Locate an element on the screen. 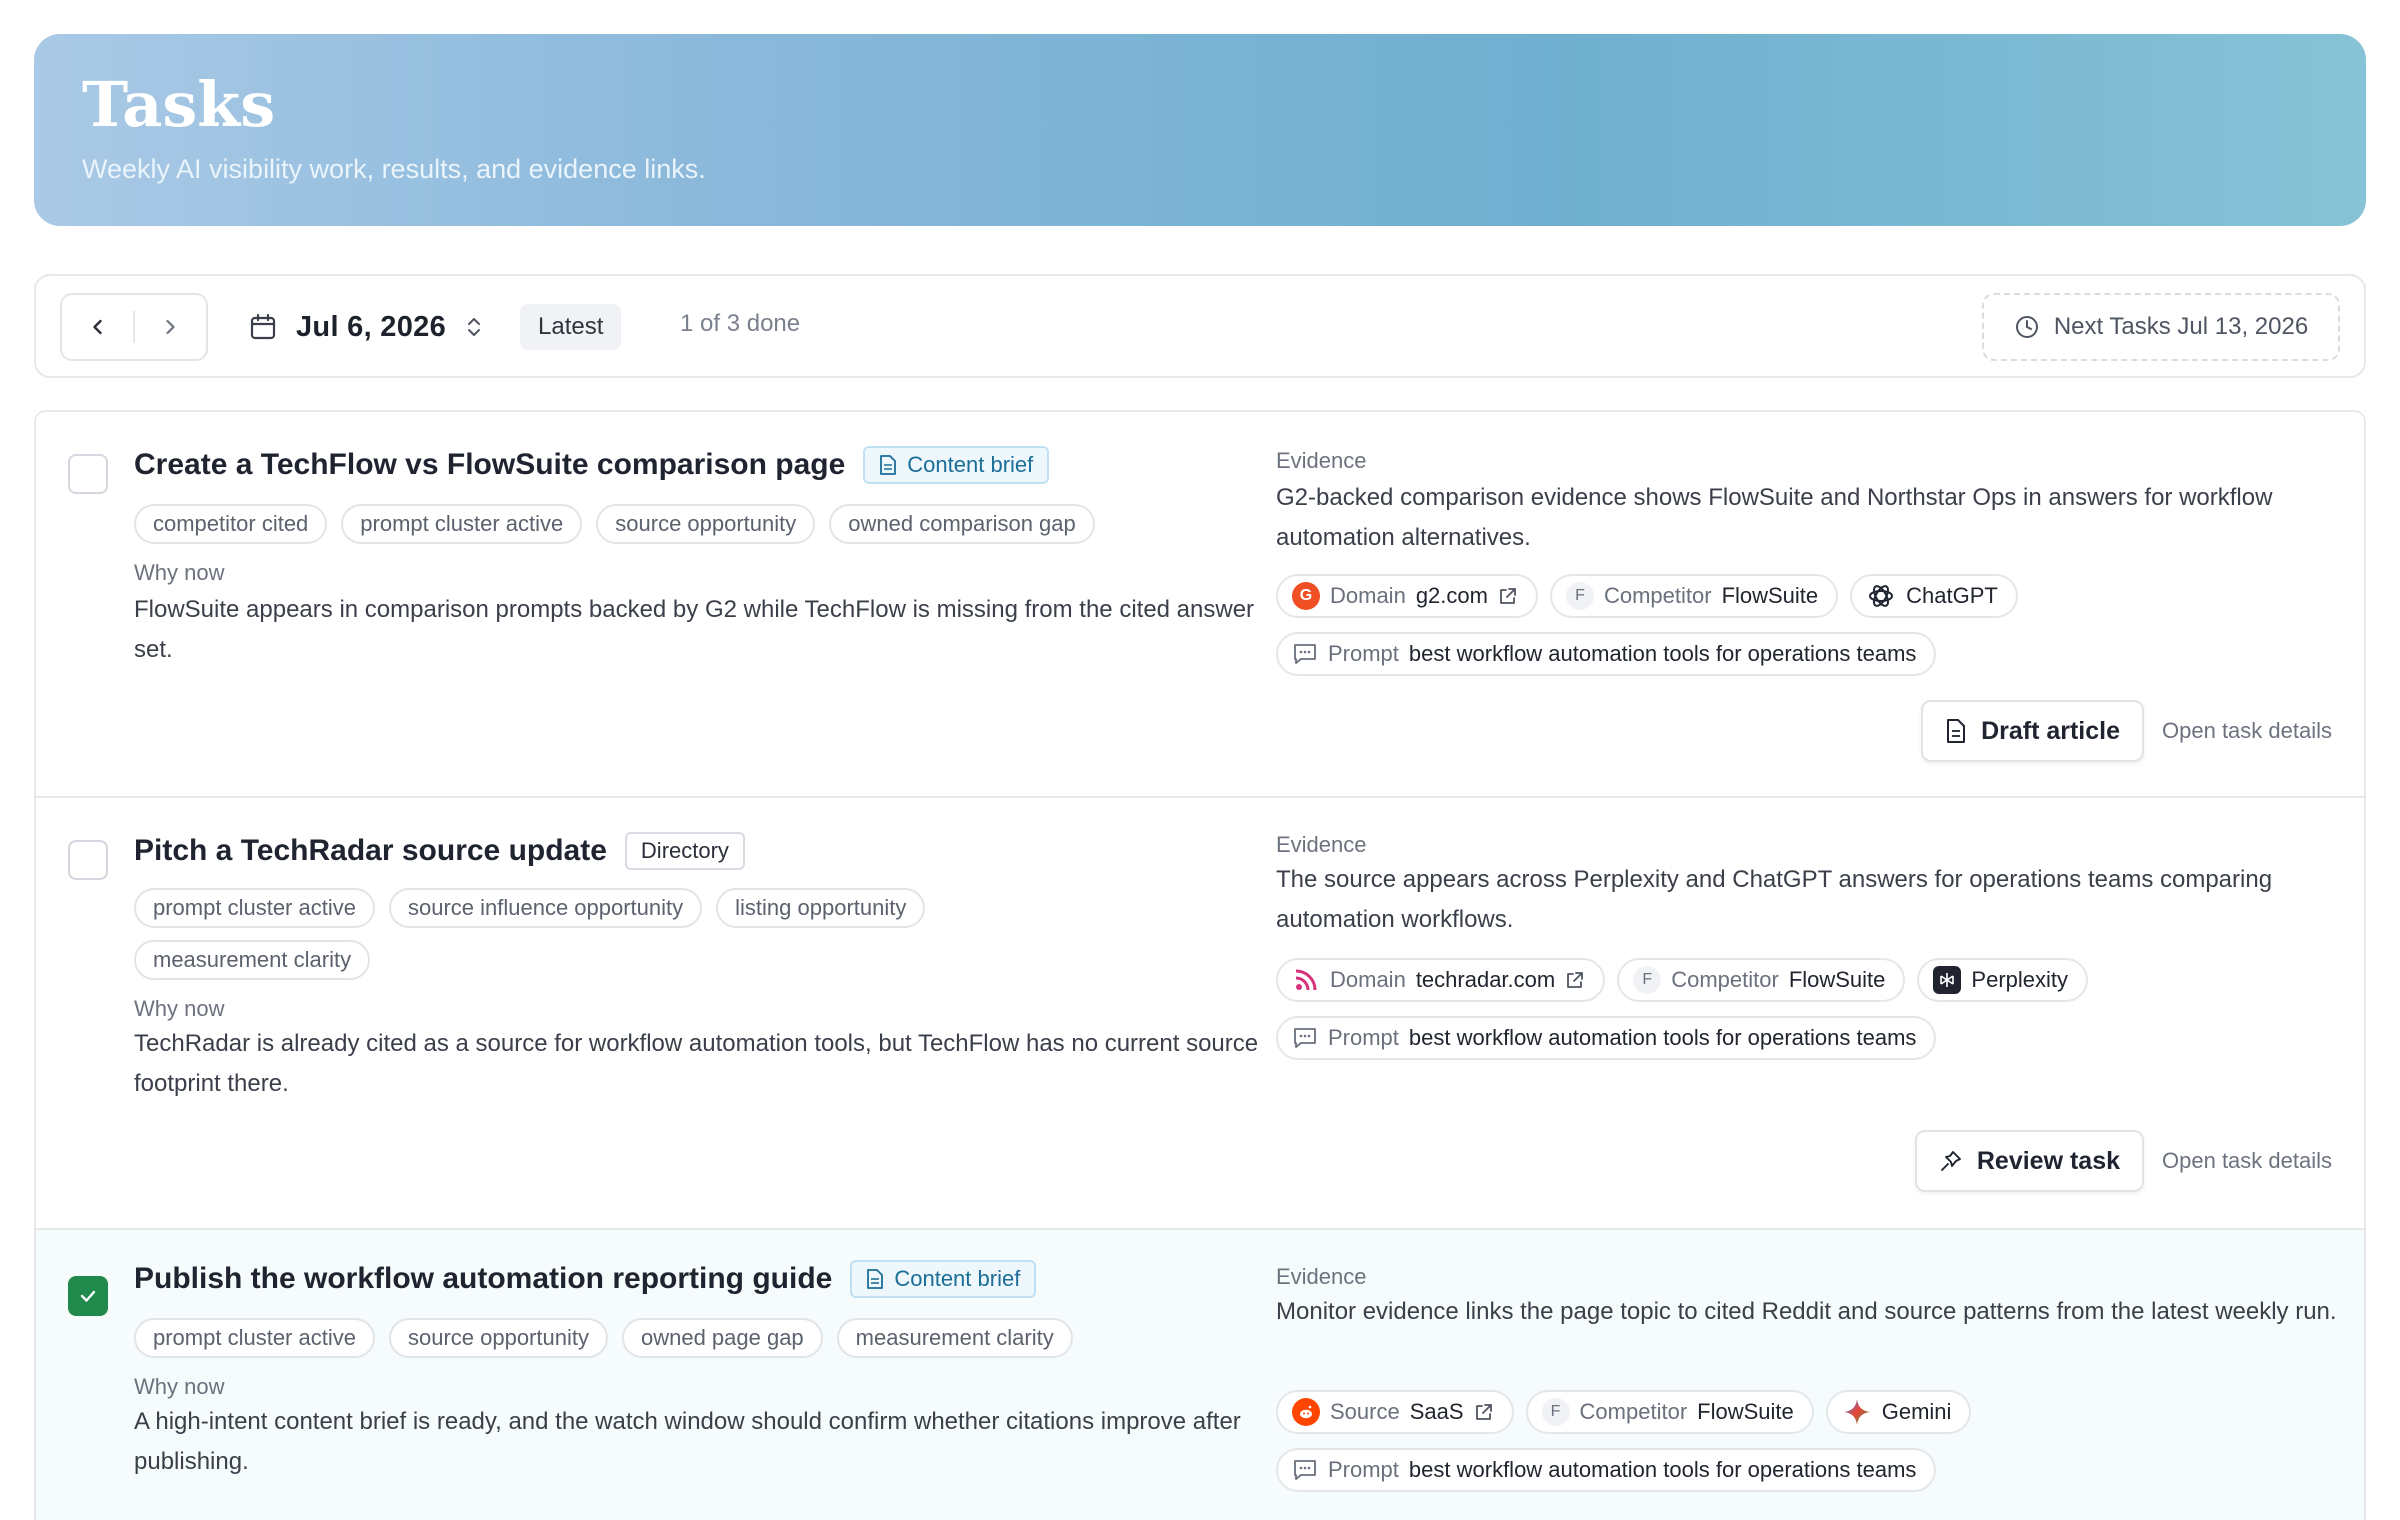  source-chip-label: Source is located at coordinates (1365, 1411).